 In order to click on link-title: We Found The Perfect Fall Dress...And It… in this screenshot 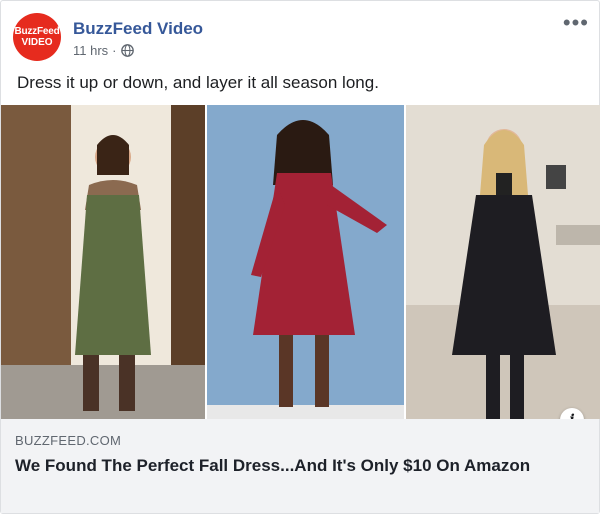, I will do `click(295, 466)`.